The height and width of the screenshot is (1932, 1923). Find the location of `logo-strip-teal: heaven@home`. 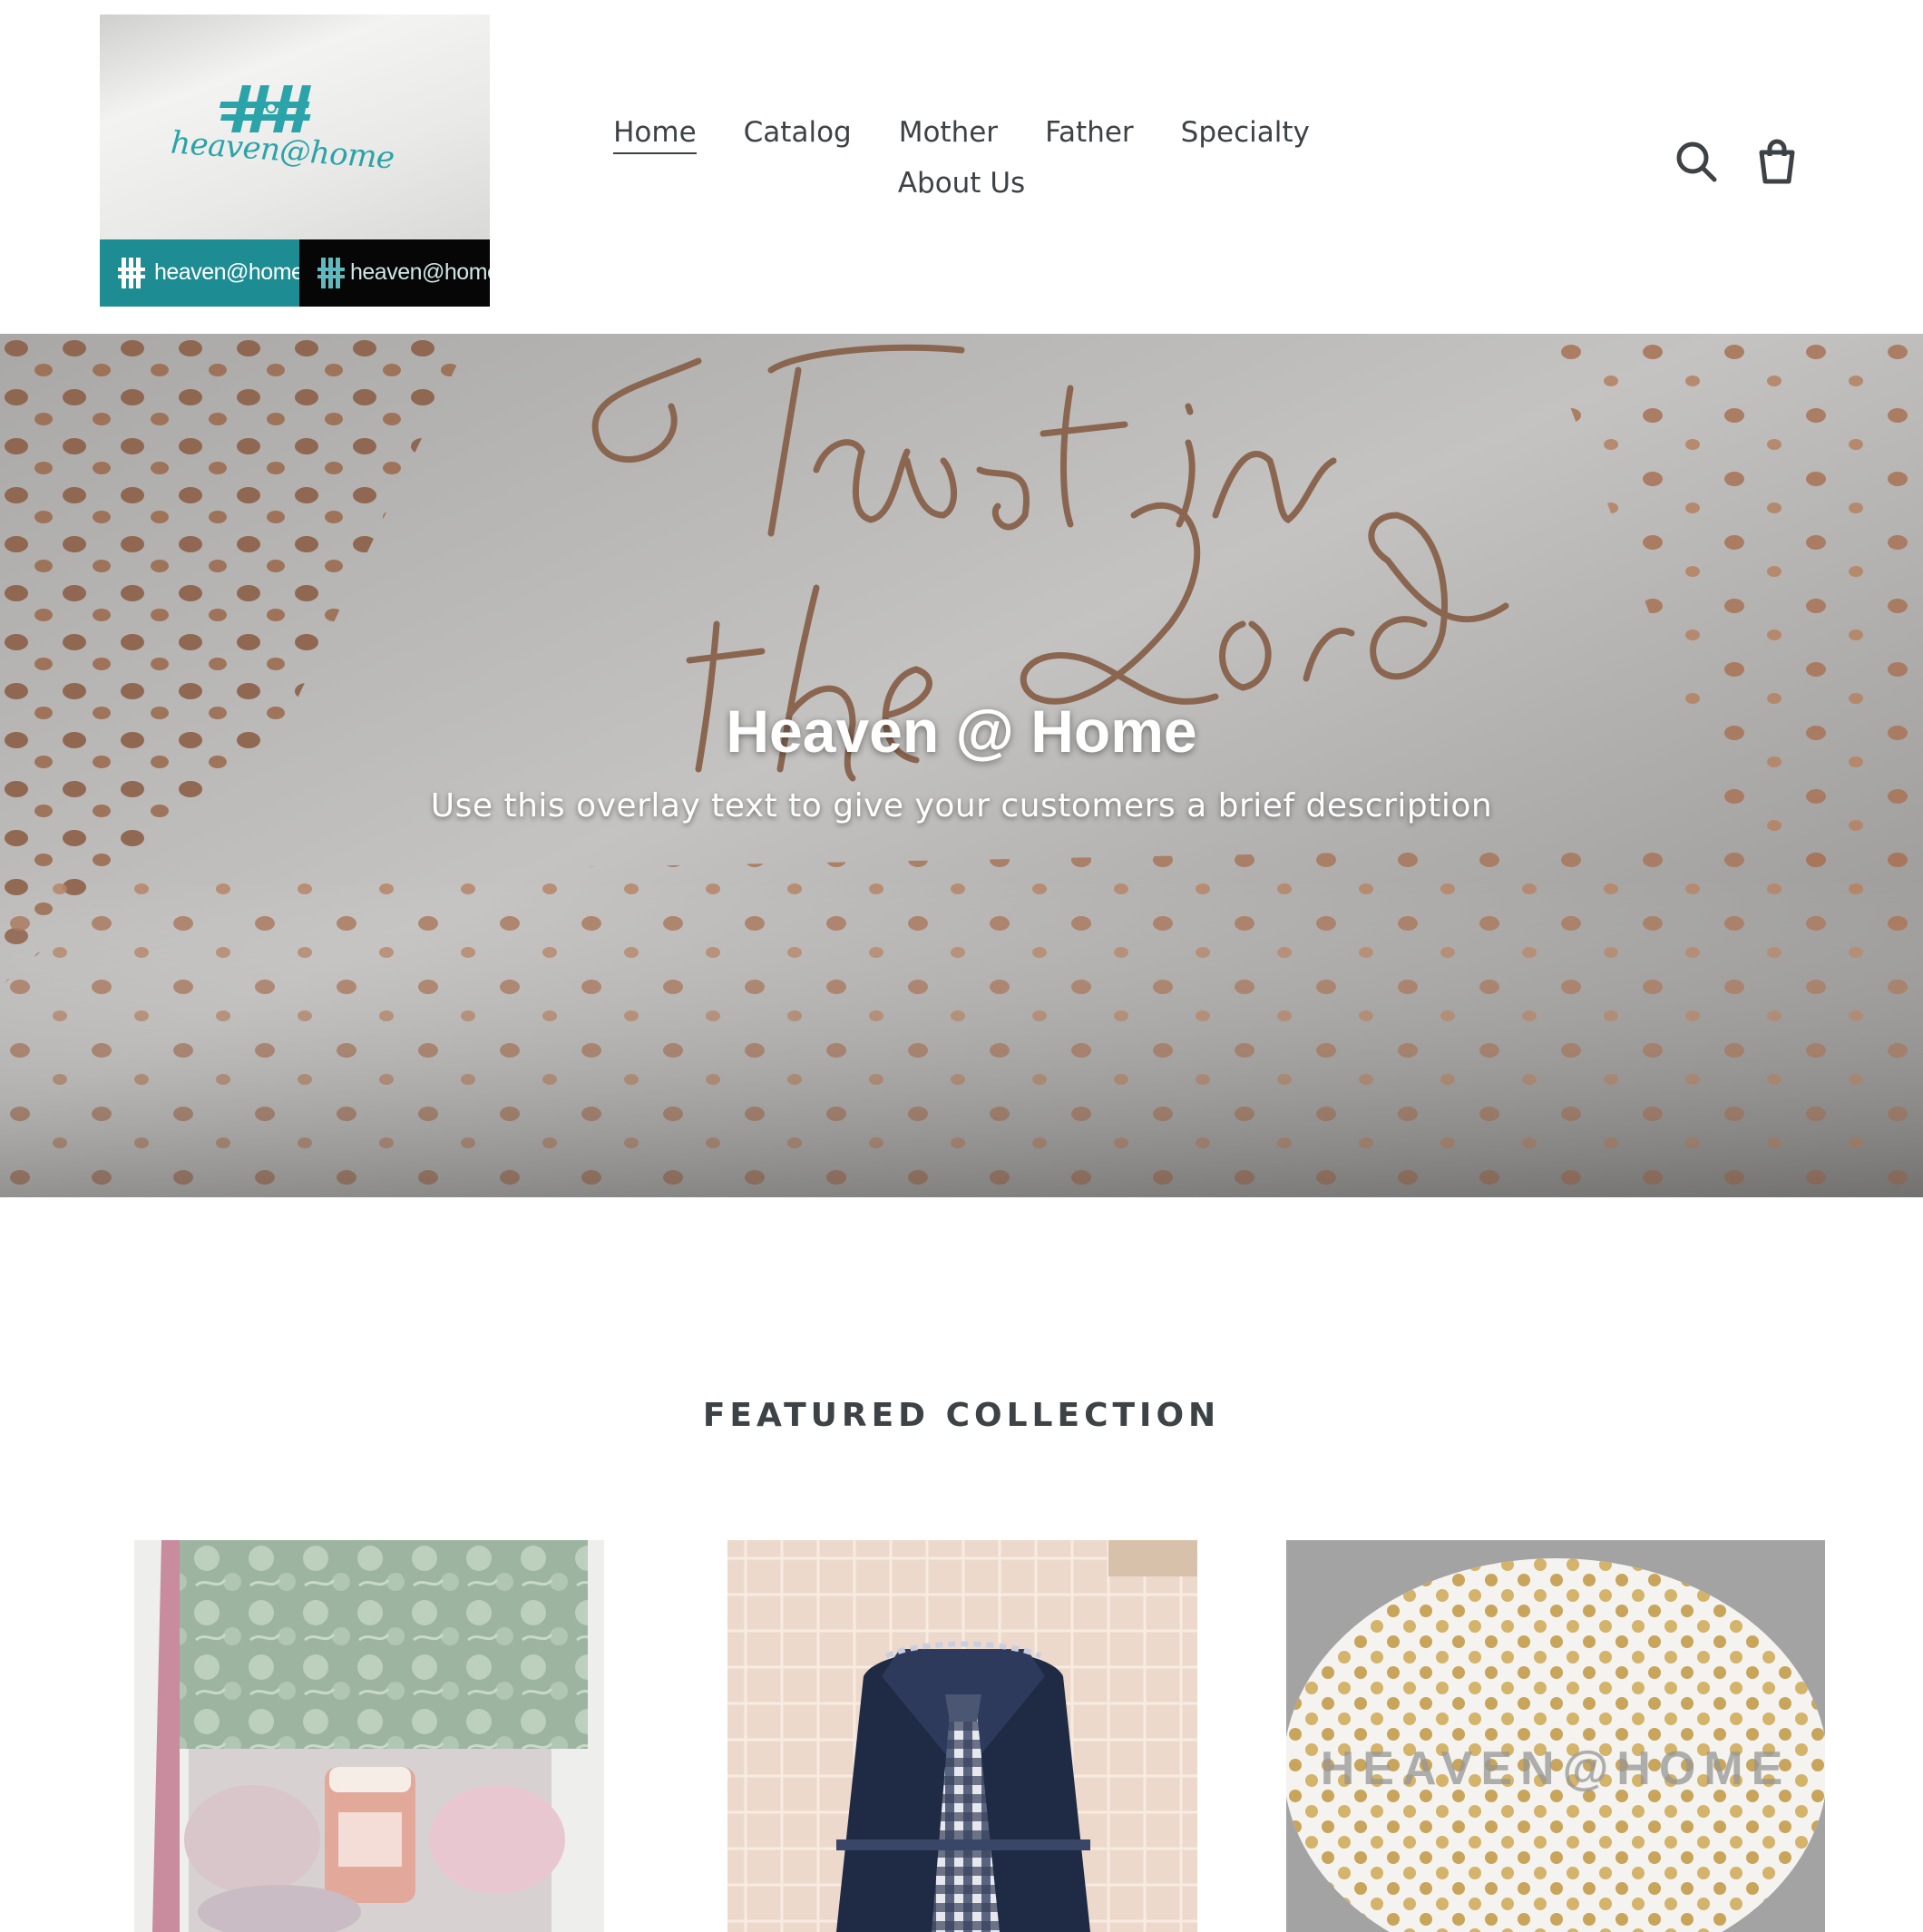

logo-strip-teal: heaven@home is located at coordinates (202, 273).